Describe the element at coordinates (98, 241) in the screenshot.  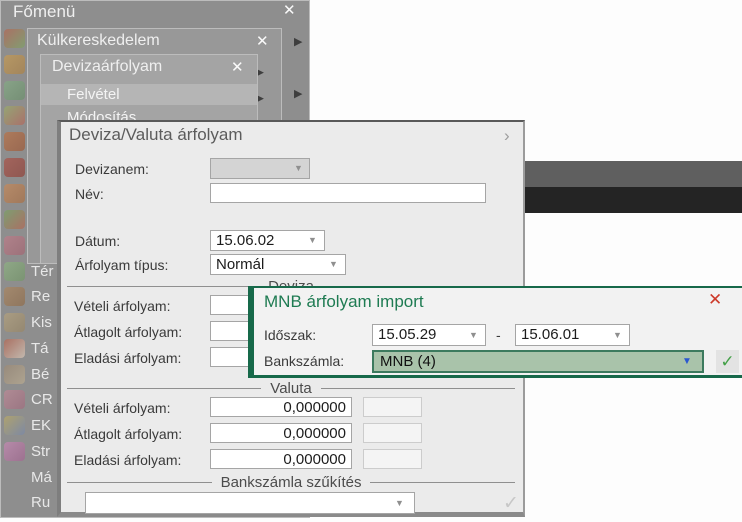
I see `datum-label: Dátum:` at that location.